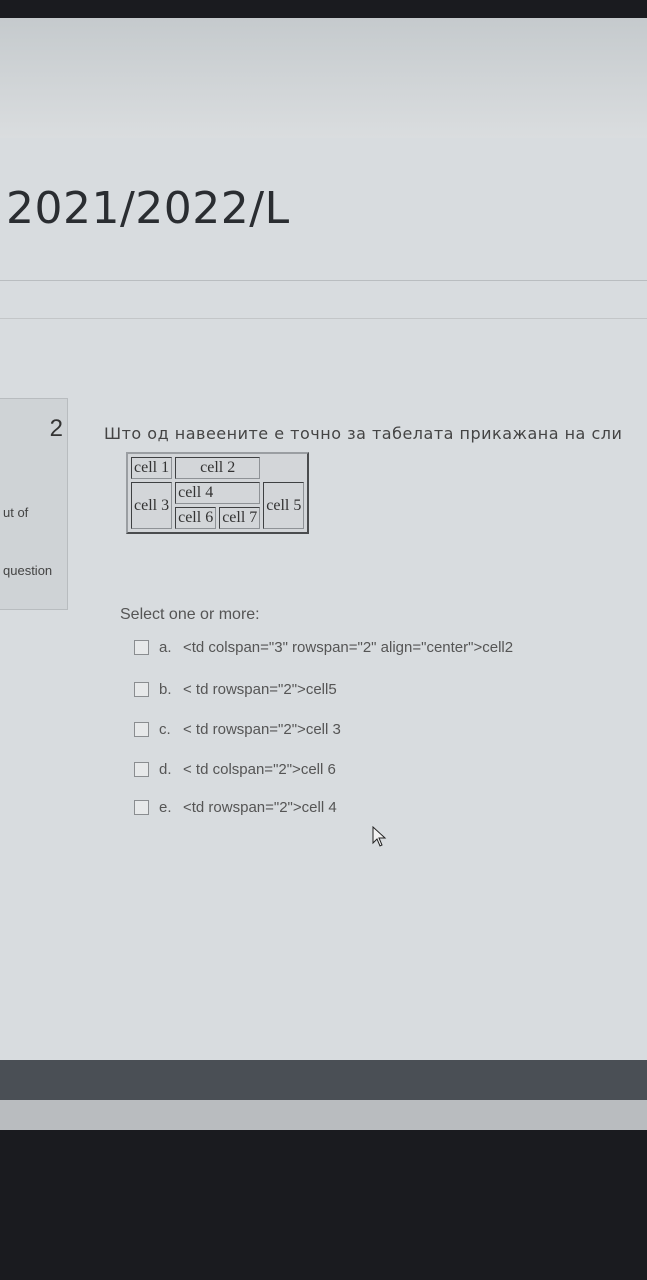 The height and width of the screenshot is (1280, 647). Describe the element at coordinates (165, 807) in the screenshot. I see `option-letter: e.` at that location.